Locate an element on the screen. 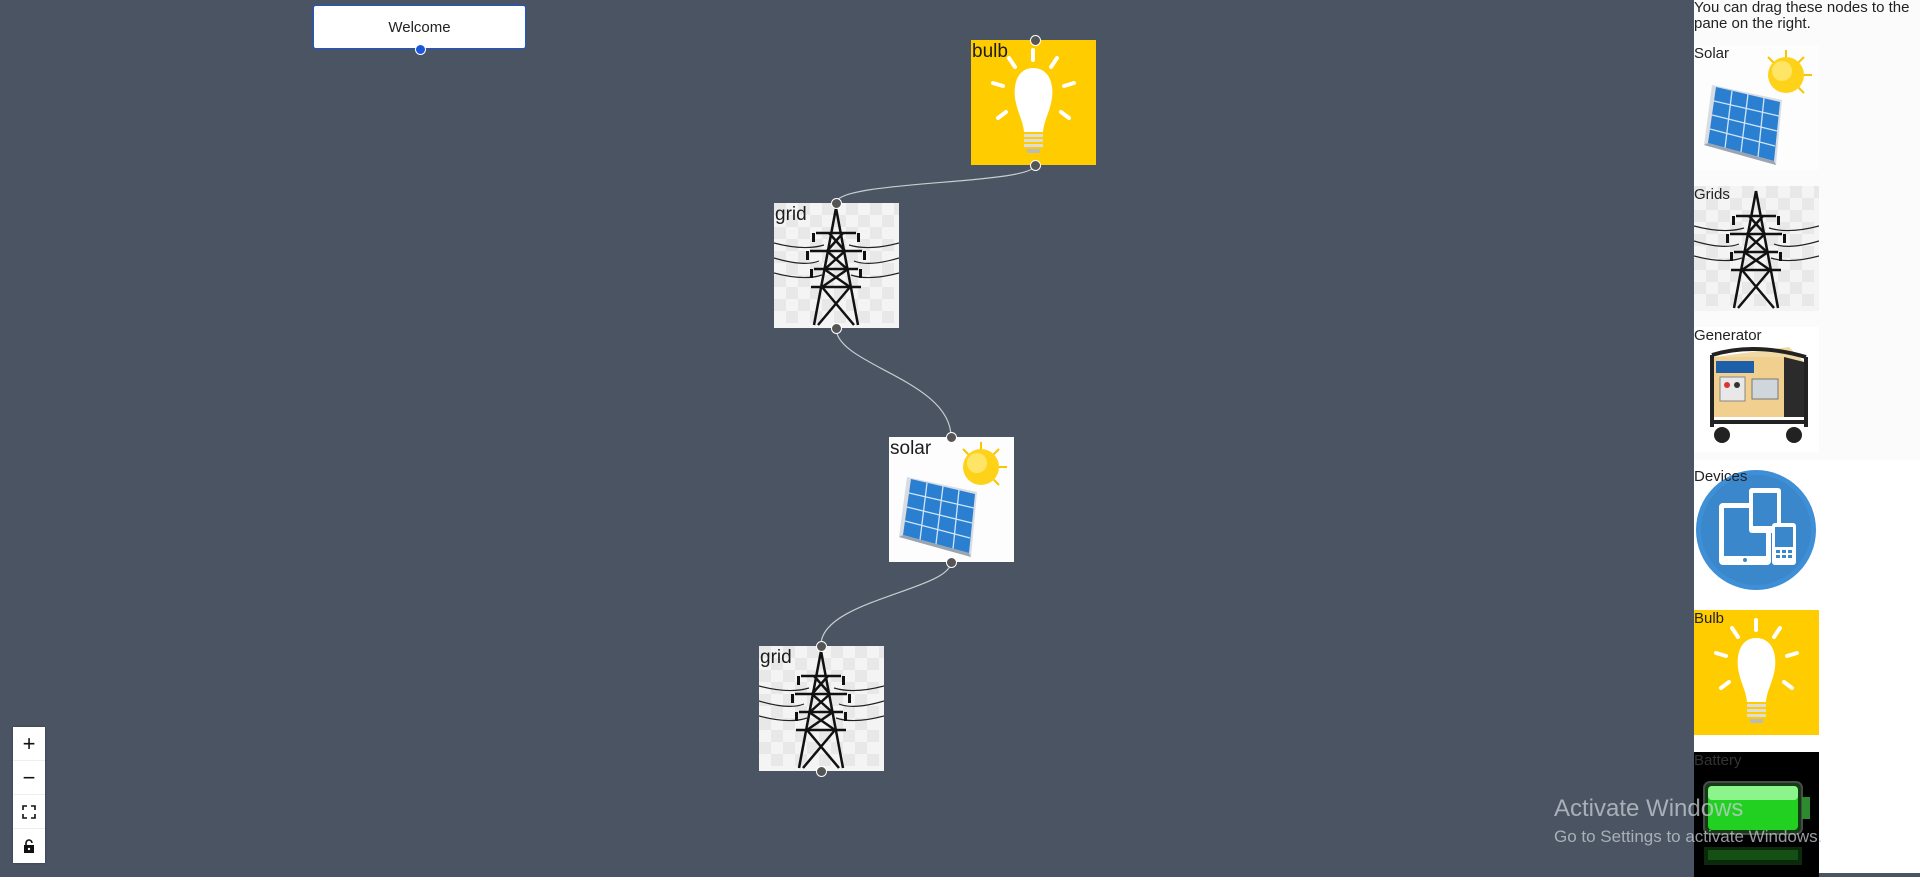 The image size is (1920, 877). bulb-icon is located at coordinates (1756, 672).